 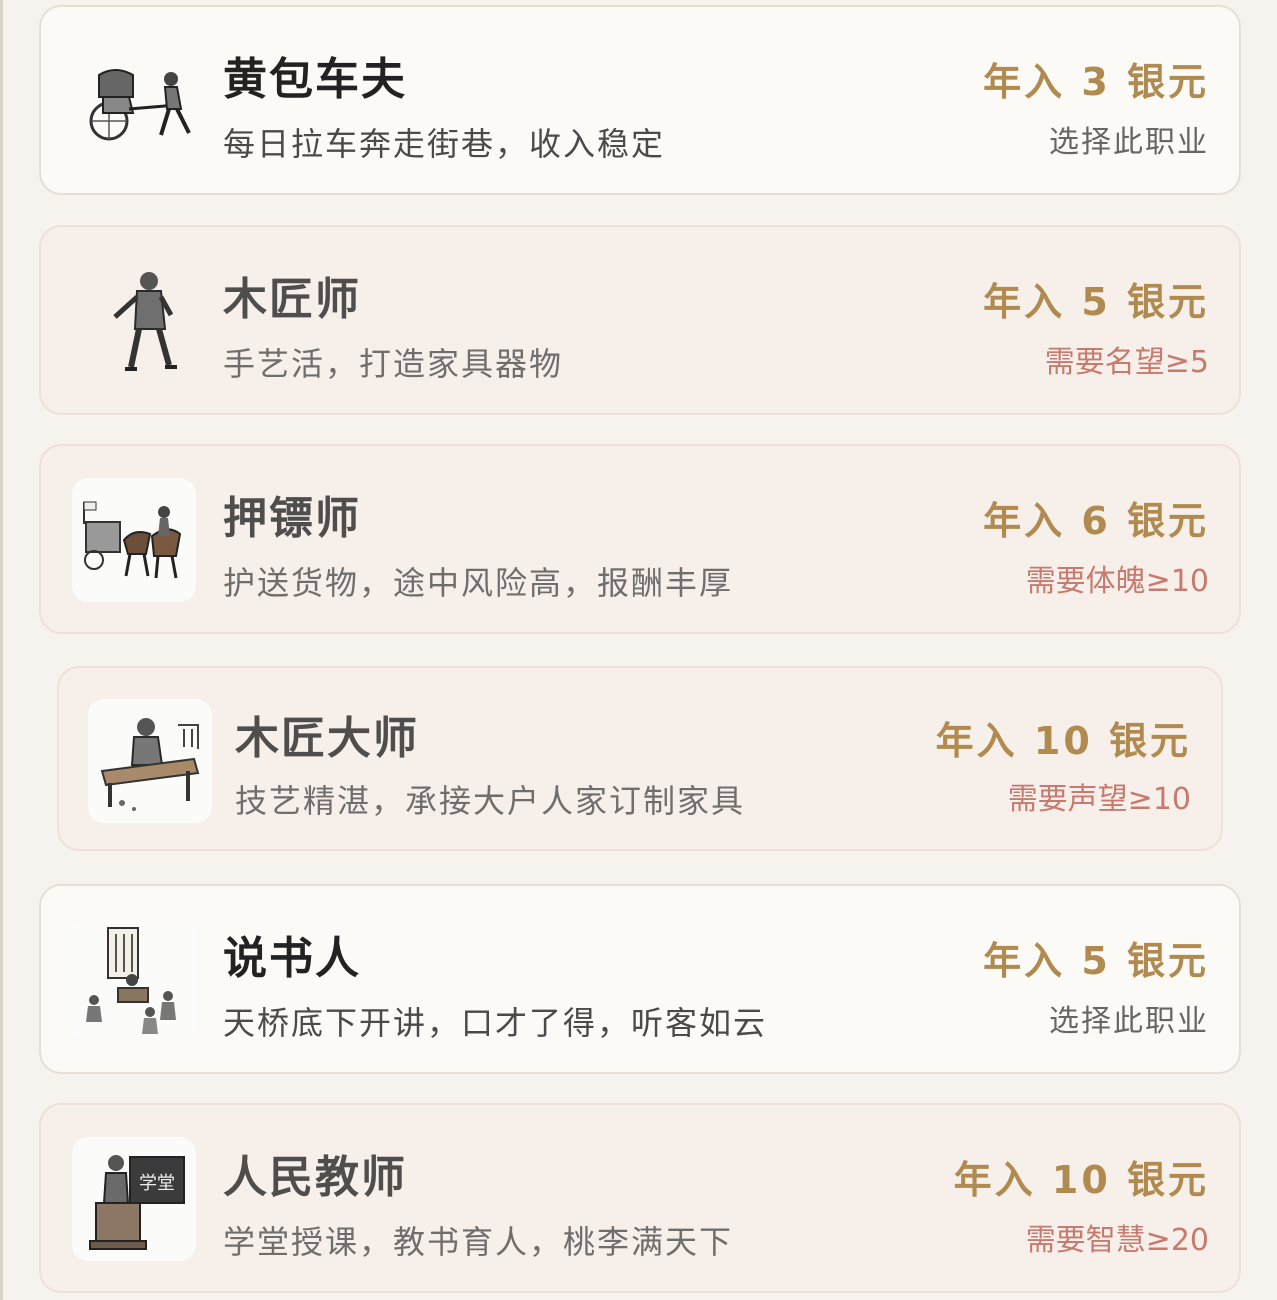 I want to click on job-card-carpenter: 木匠师 手艺活，打造家具器物 年入 5 银元 需要名望≥5, so click(x=640, y=320).